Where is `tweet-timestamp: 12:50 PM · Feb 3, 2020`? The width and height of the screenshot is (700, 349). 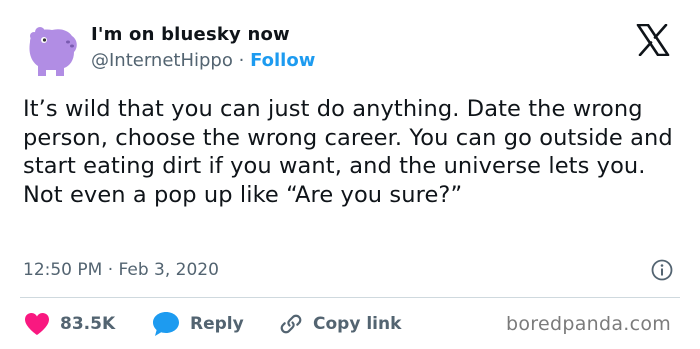 tweet-timestamp: 12:50 PM · Feb 3, 2020 is located at coordinates (121, 270).